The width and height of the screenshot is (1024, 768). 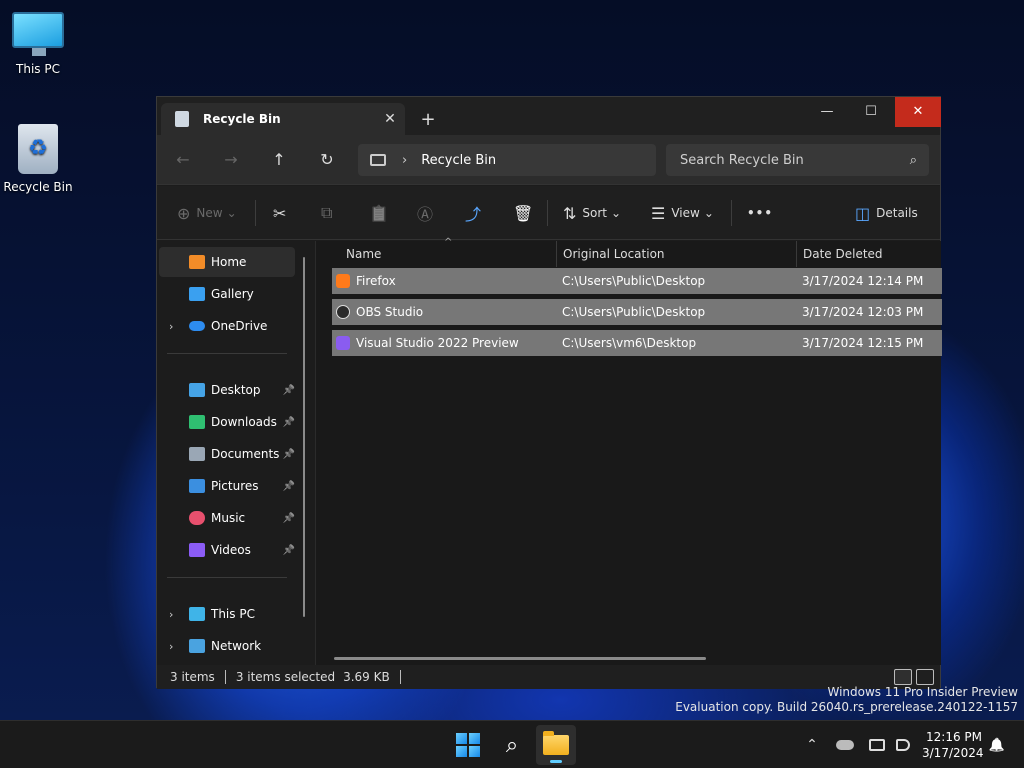 What do you see at coordinates (447, 312) in the screenshot?
I see `file-name-cell: OBS Studio` at bounding box center [447, 312].